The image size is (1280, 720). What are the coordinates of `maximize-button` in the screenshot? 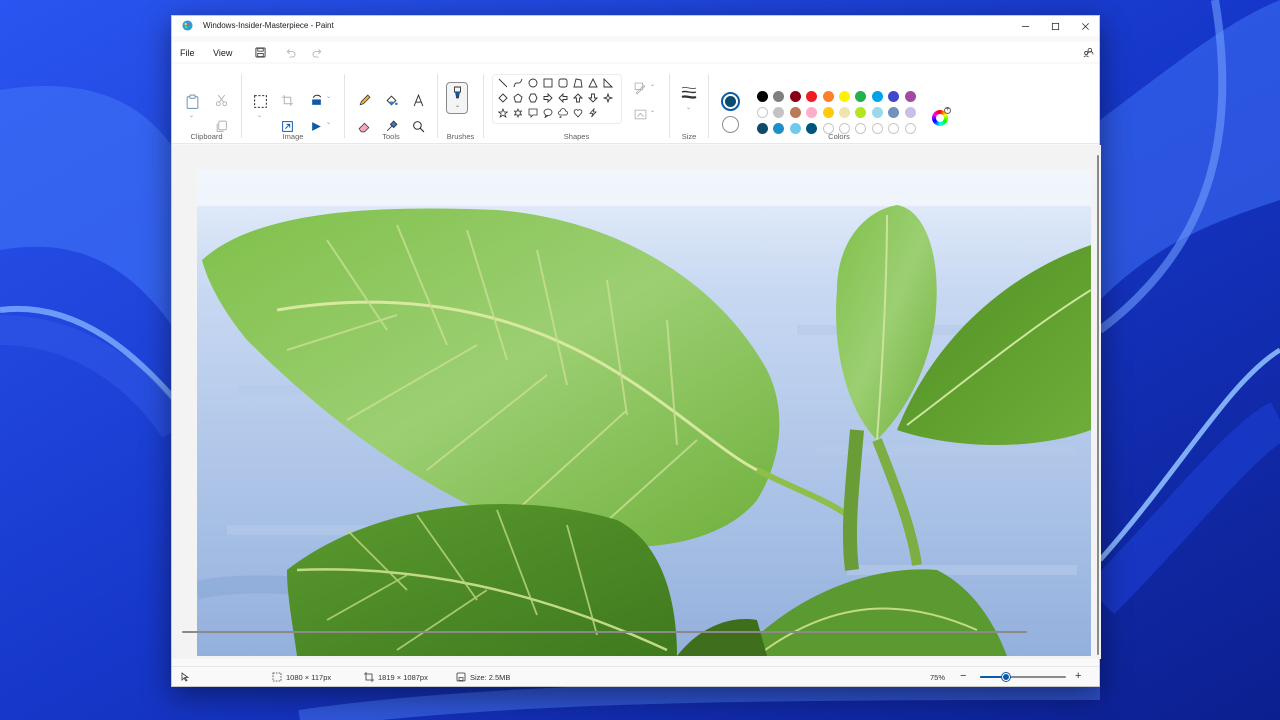 It's located at (1055, 26).